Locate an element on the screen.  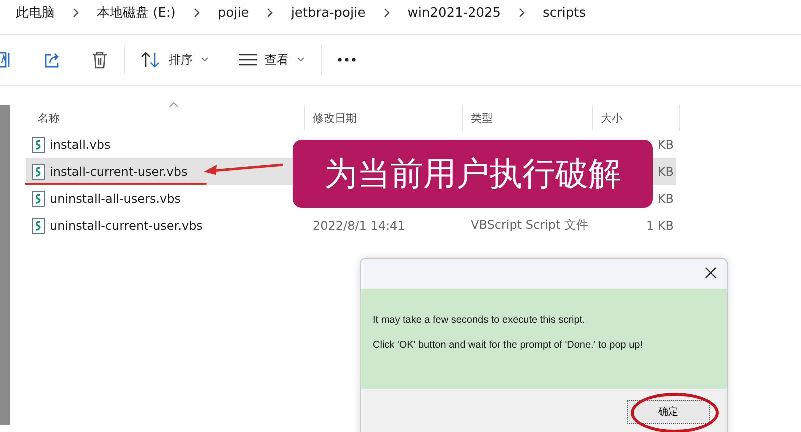
size-text: 1 KB is located at coordinates (660, 225).